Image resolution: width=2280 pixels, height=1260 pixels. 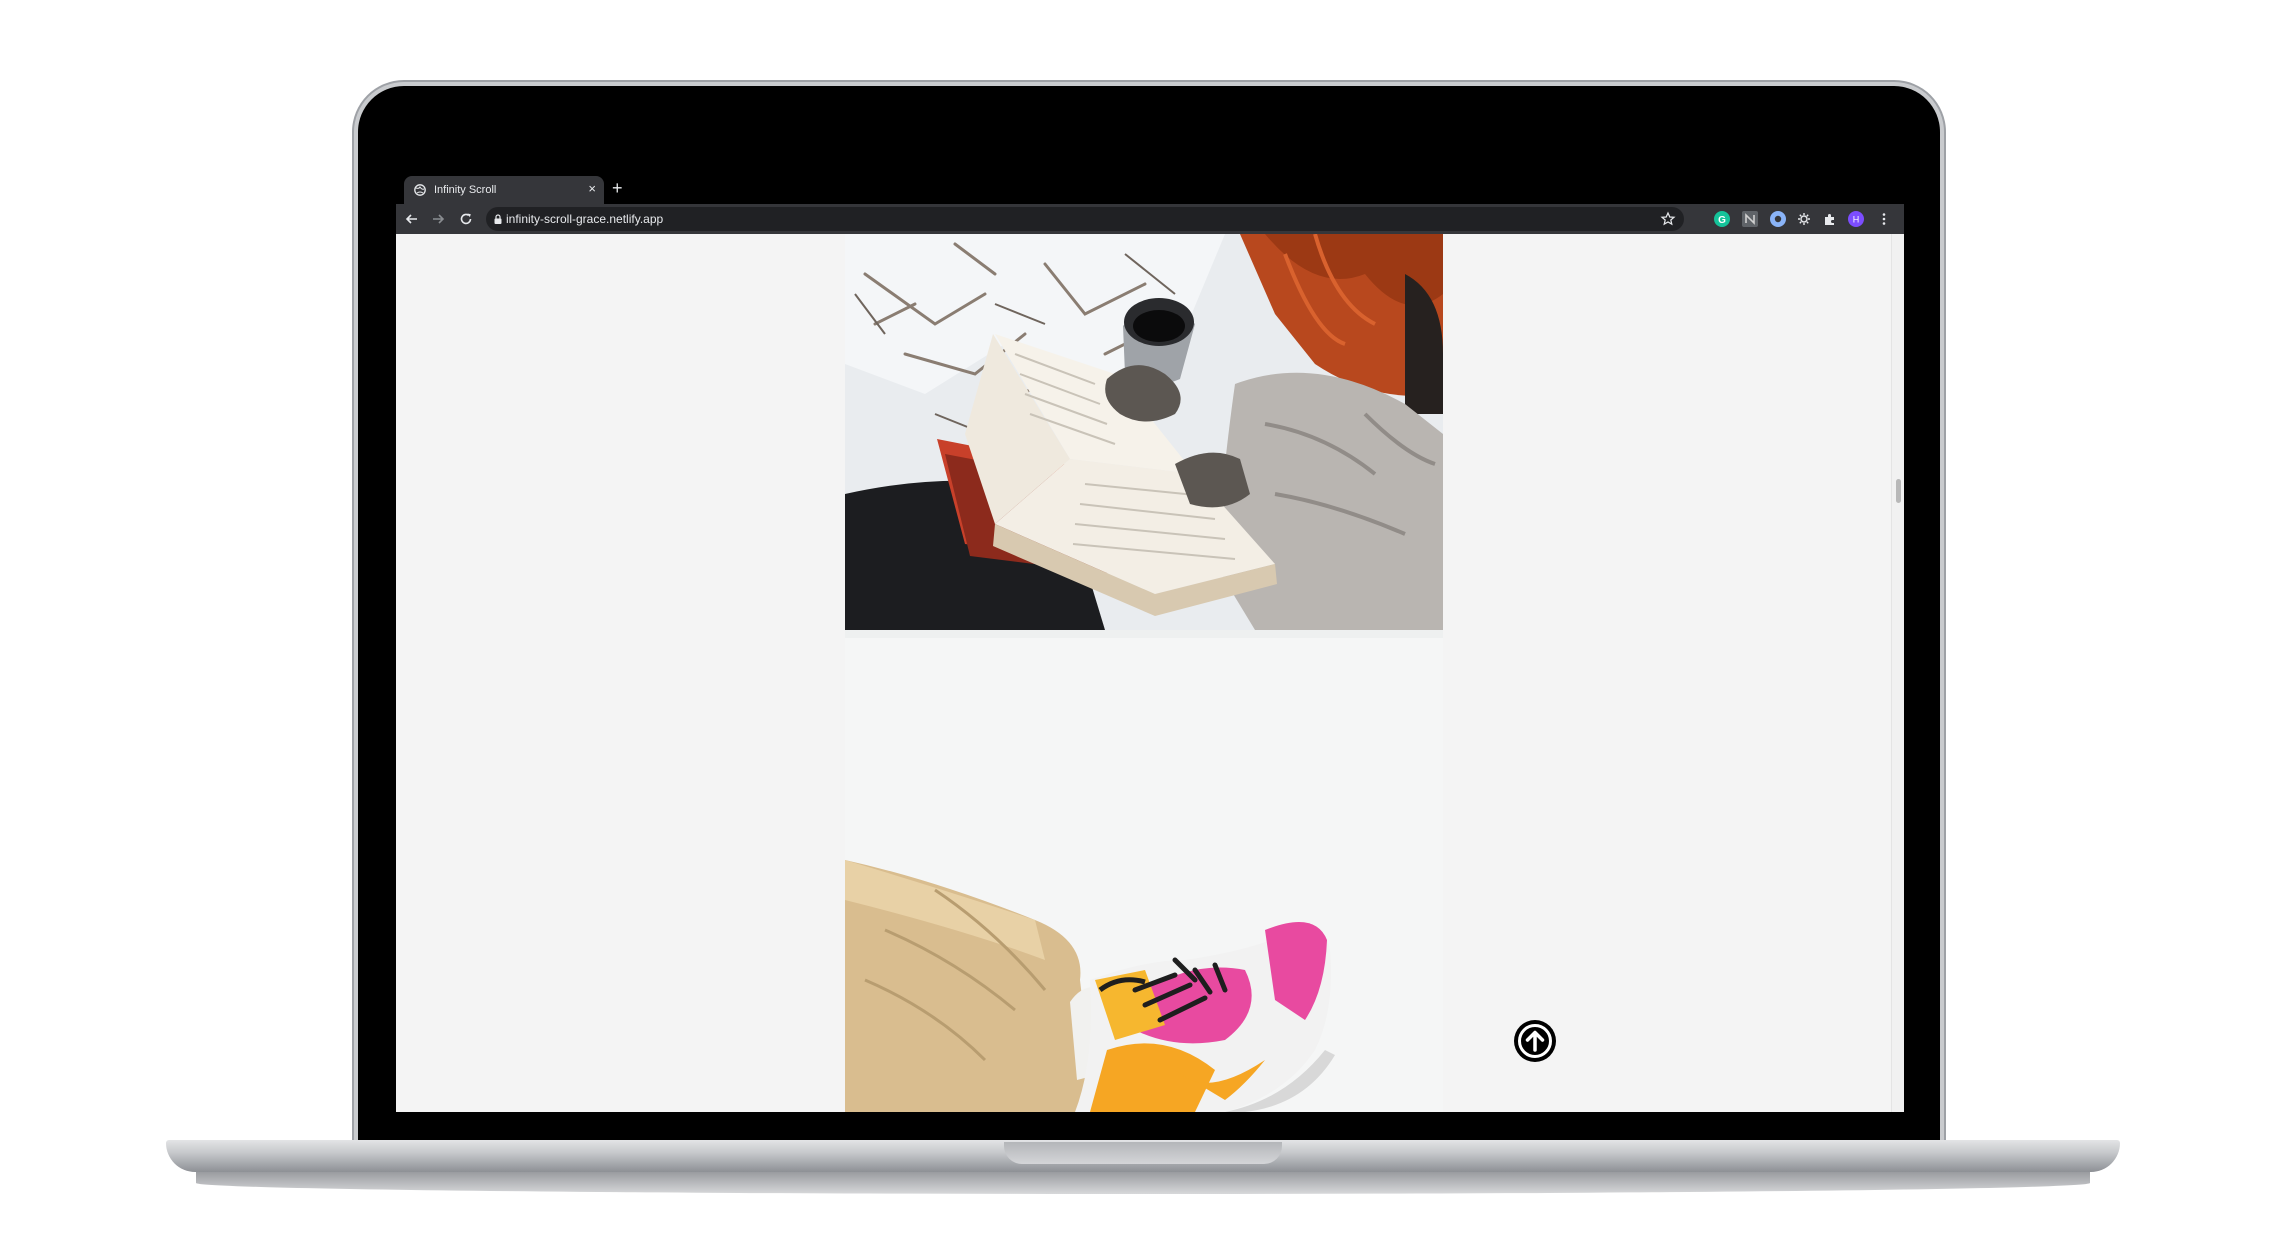 I want to click on new-tab-button: +, so click(x=617, y=188).